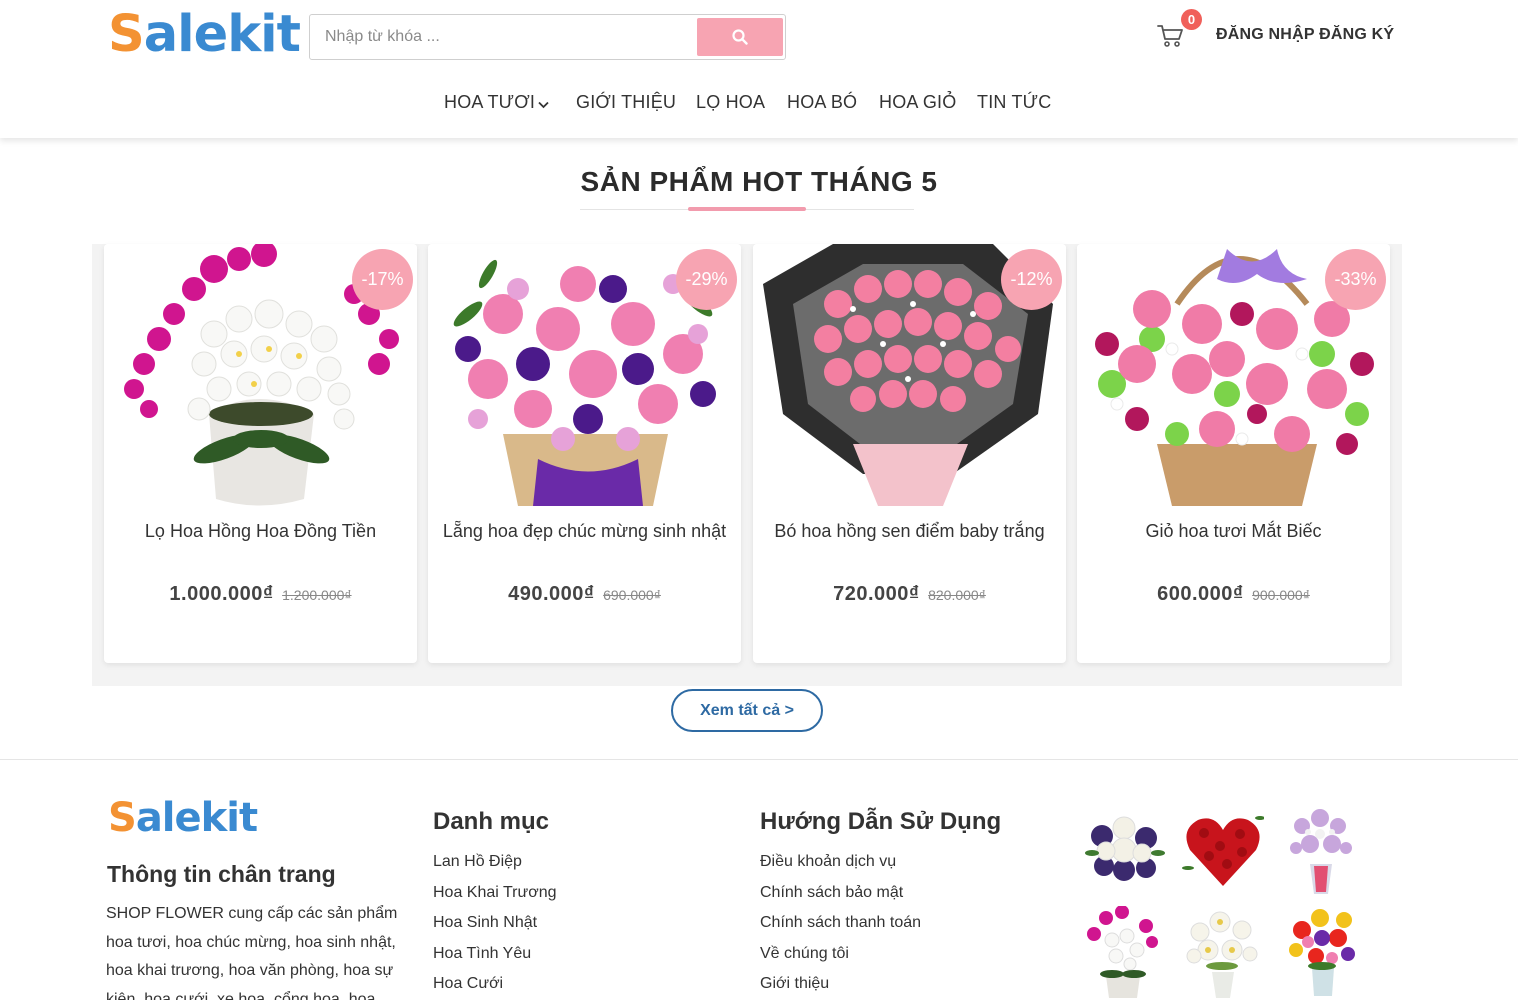  What do you see at coordinates (840, 954) in the screenshot?
I see `footer-guide-link: Về chúng tôi` at bounding box center [840, 954].